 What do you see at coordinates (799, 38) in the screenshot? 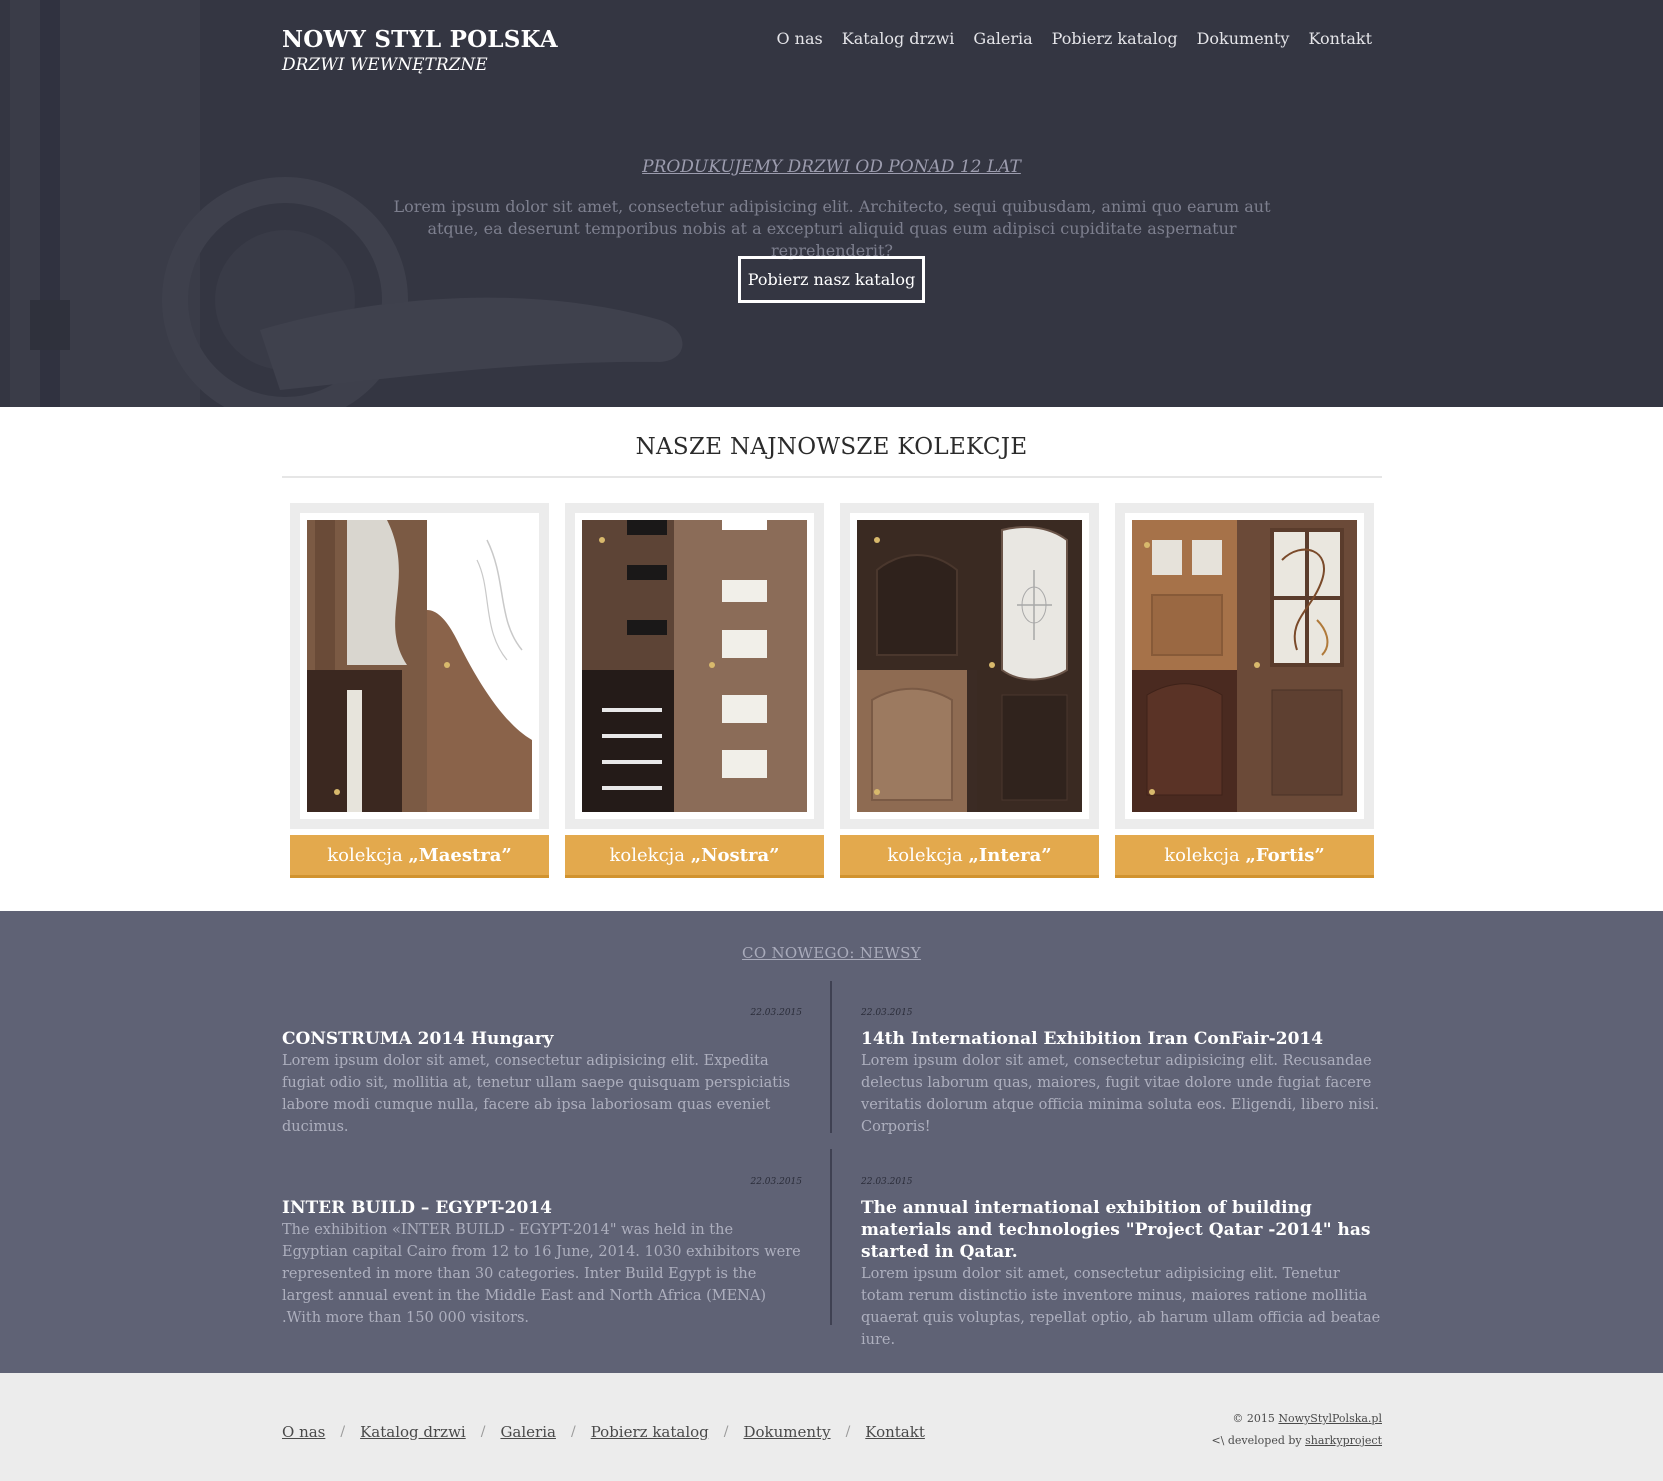
I see `nav-item-o-nas: O nas` at bounding box center [799, 38].